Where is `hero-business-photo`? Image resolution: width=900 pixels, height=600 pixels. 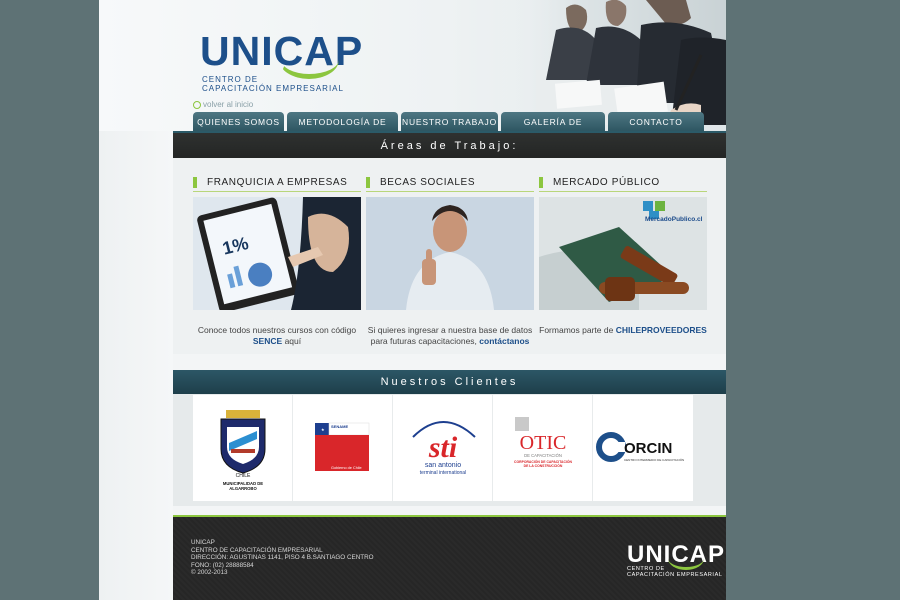 hero-business-photo is located at coordinates (611, 62).